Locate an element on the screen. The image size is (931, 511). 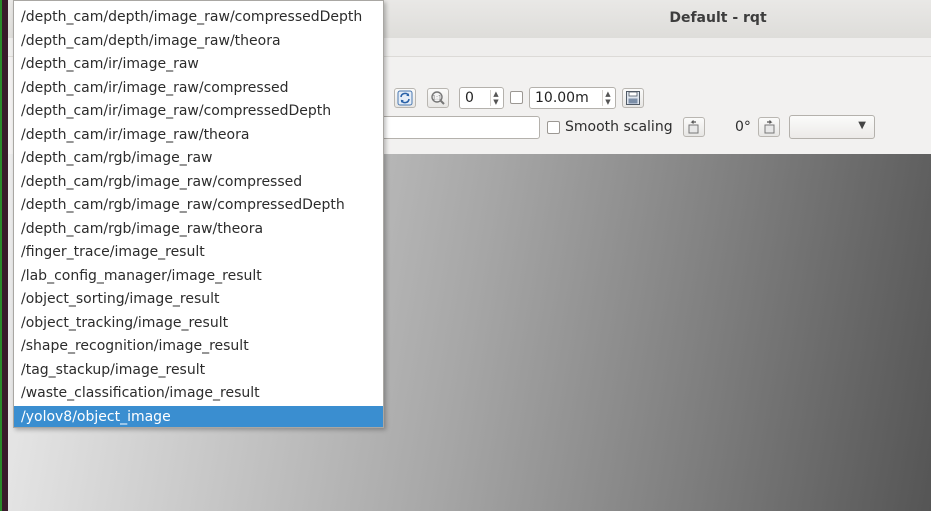
zoom-icon: 1:1 is located at coordinates (438, 98).